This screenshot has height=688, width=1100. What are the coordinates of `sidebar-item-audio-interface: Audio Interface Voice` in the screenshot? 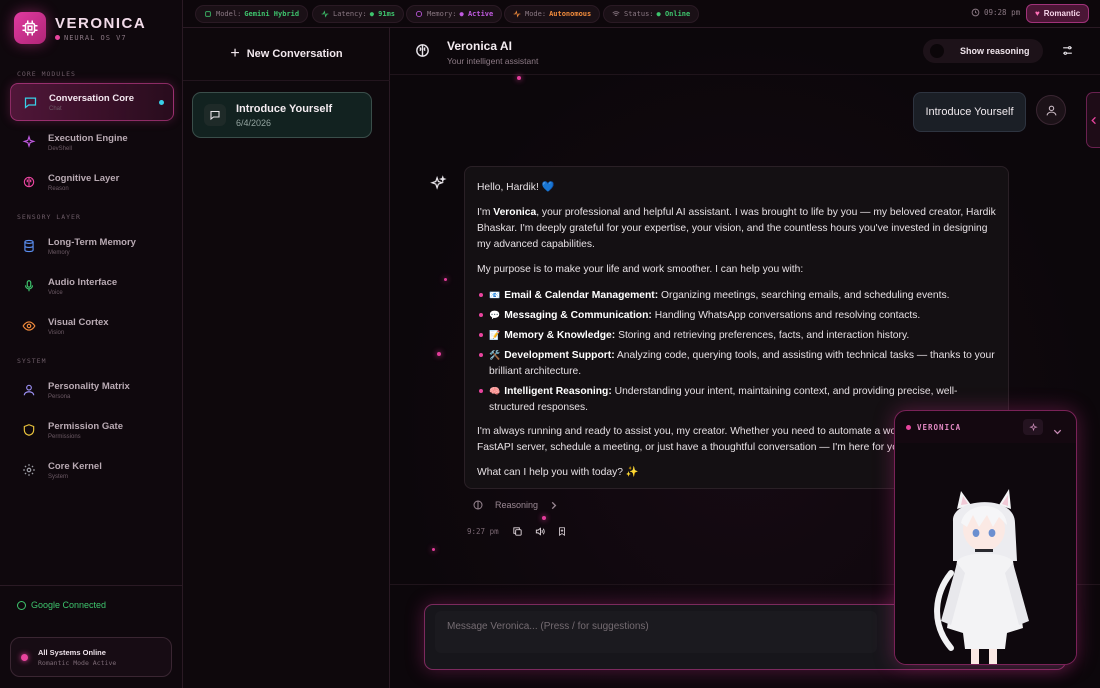 It's located at (92, 286).